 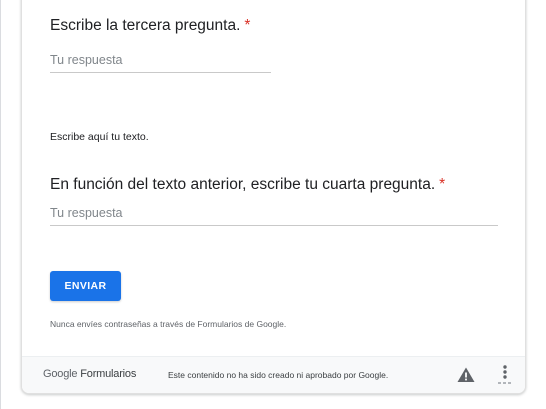 I want to click on question-3-title: Escribe la tercera pregunta. *, so click(x=150, y=26).